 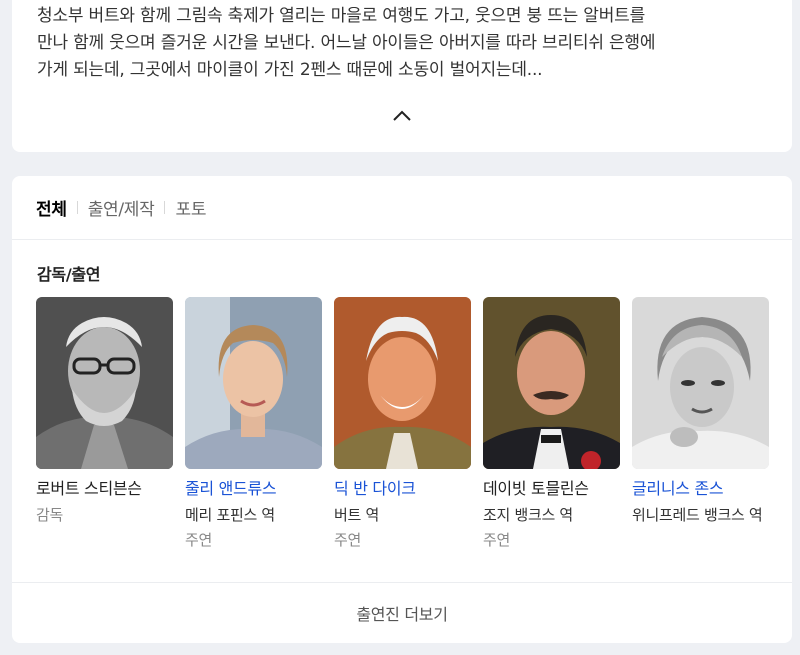 What do you see at coordinates (121, 207) in the screenshot?
I see `tab-cast-crew: 출연/제작` at bounding box center [121, 207].